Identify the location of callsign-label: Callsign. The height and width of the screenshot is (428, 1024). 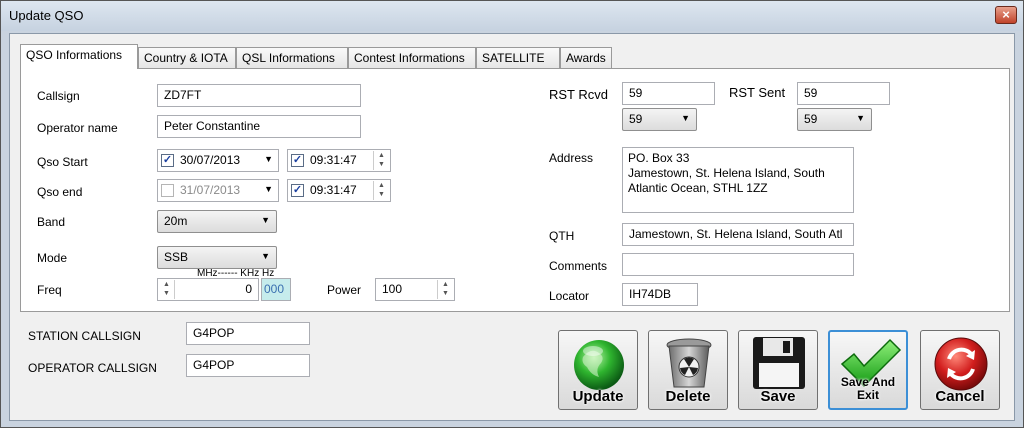
(58, 96).